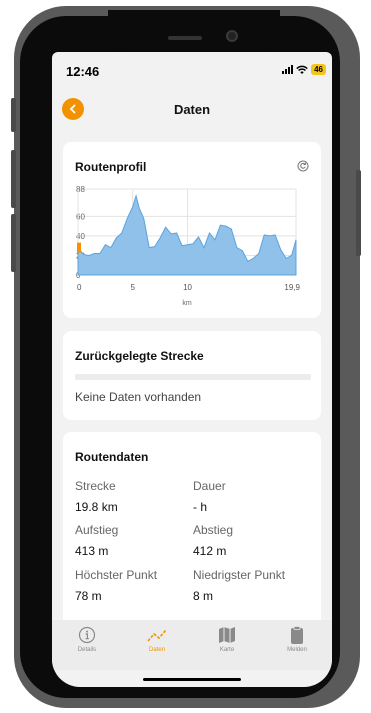 The height and width of the screenshot is (713, 371). I want to click on traveled-progress-bar, so click(193, 377).